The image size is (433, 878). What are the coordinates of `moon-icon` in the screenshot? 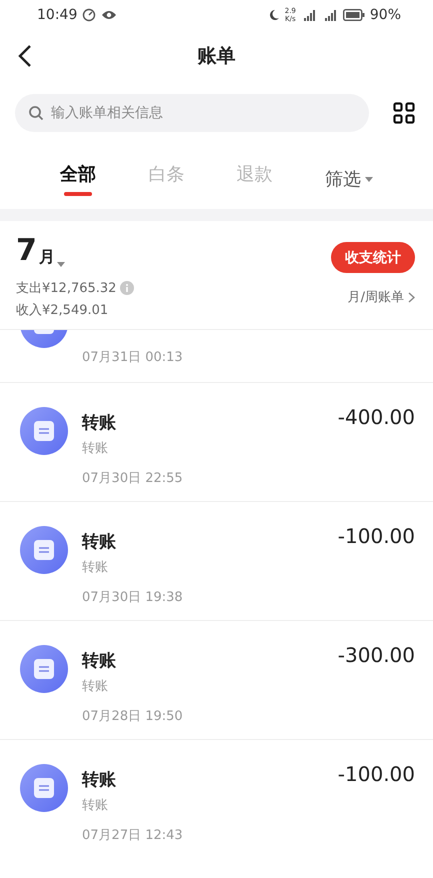 It's located at (274, 15).